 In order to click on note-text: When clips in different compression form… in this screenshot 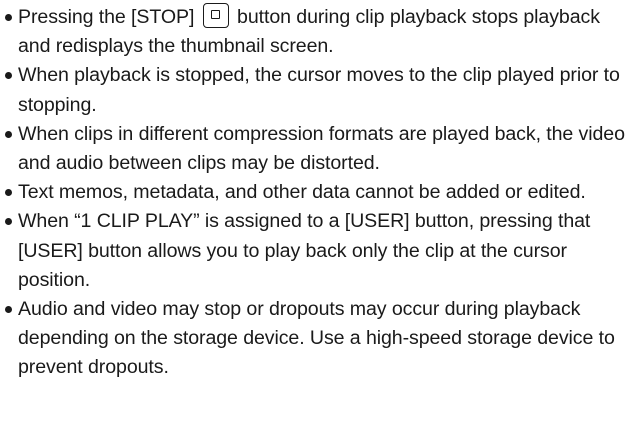, I will do `click(321, 148)`.